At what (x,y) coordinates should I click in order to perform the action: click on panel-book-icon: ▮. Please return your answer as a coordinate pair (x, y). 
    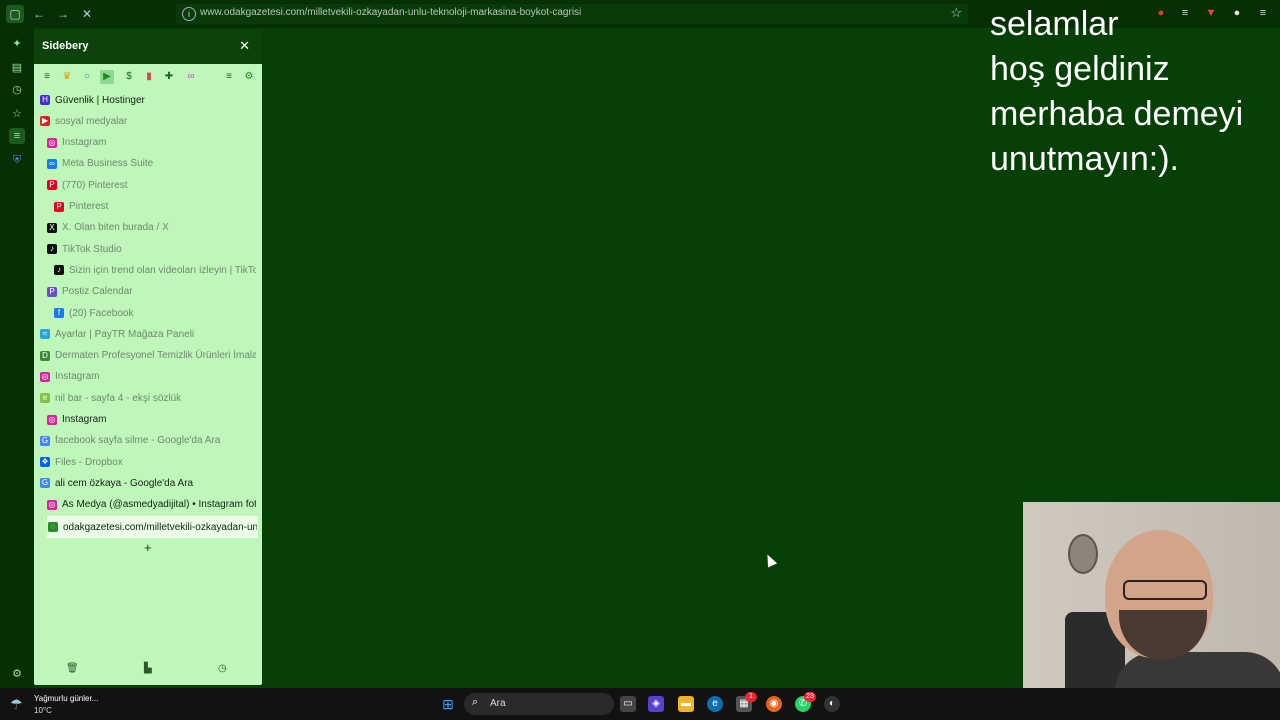
    Looking at the image, I should click on (149, 77).